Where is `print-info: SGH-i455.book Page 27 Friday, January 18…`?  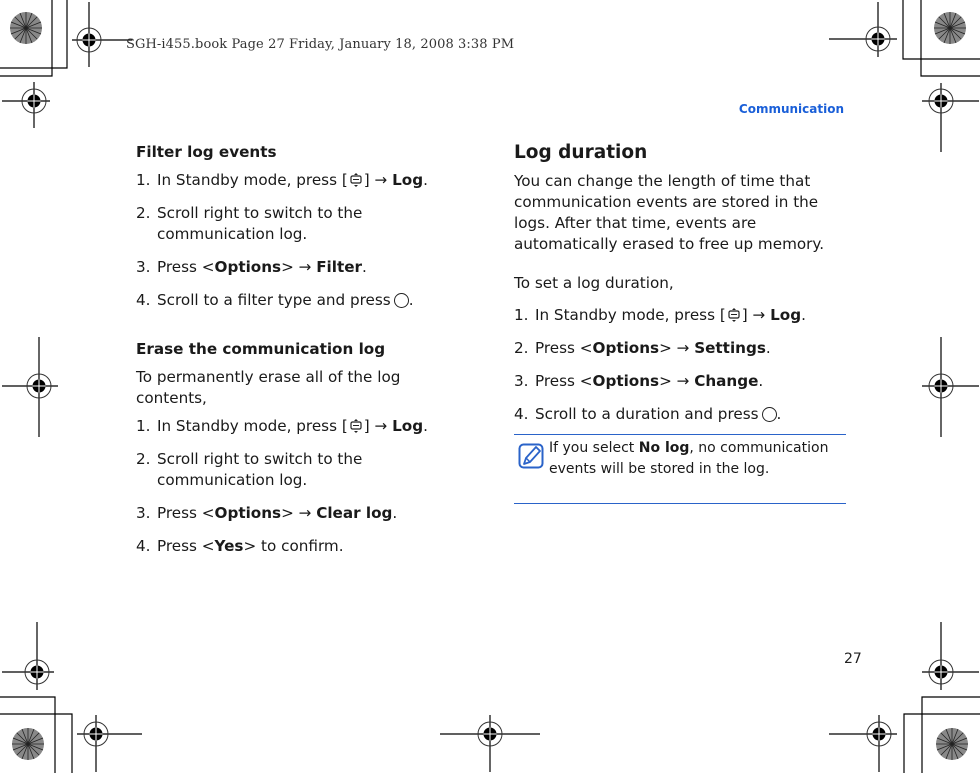 print-info: SGH-i455.book Page 27 Friday, January 18… is located at coordinates (320, 44).